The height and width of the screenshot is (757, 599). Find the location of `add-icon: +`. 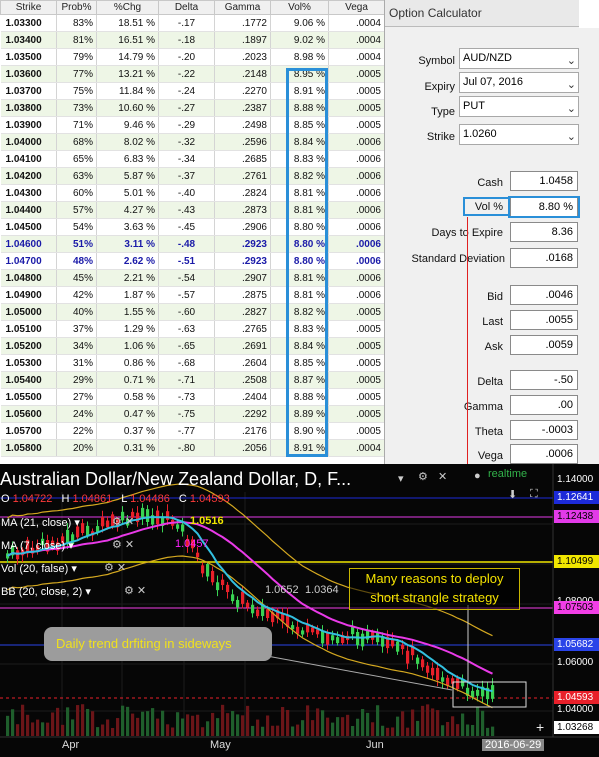

add-icon: + is located at coordinates (540, 727).